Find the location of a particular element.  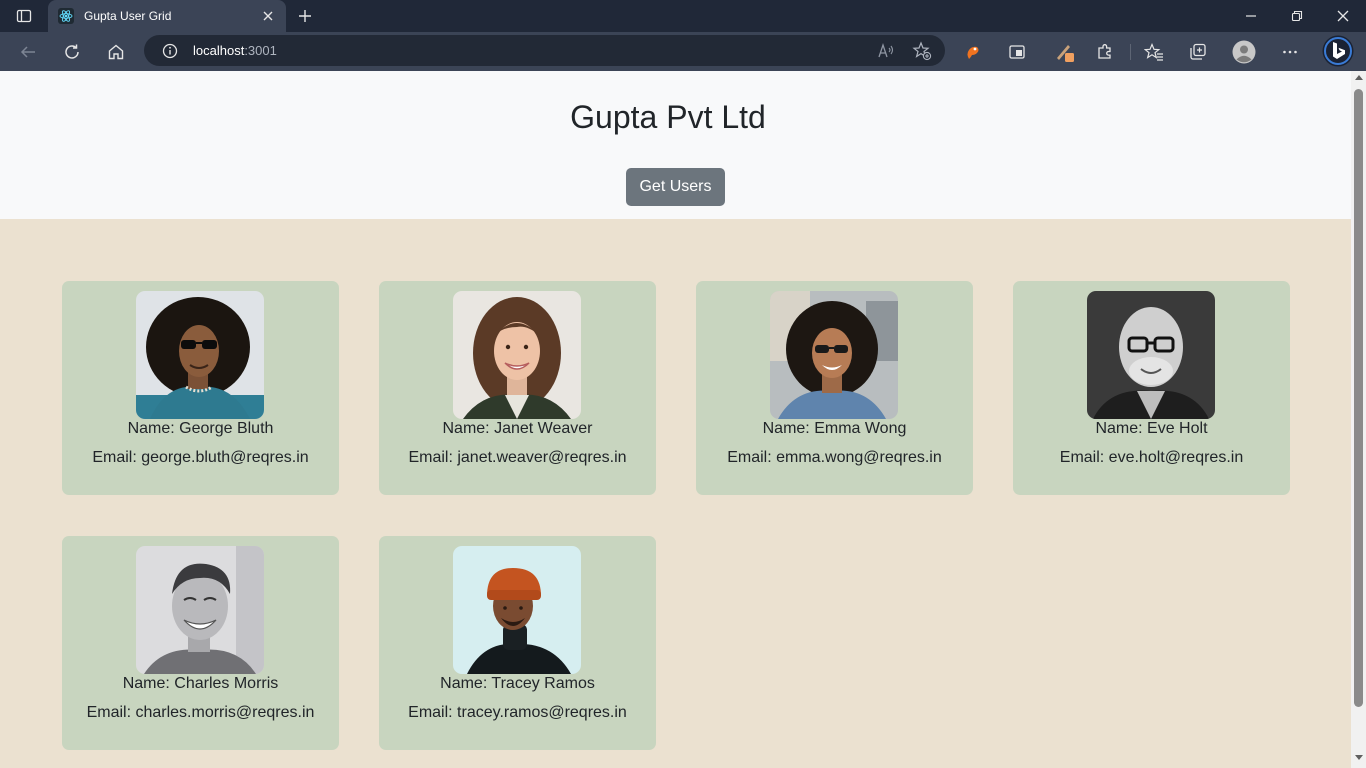

back-arrow-icon is located at coordinates (28, 52).